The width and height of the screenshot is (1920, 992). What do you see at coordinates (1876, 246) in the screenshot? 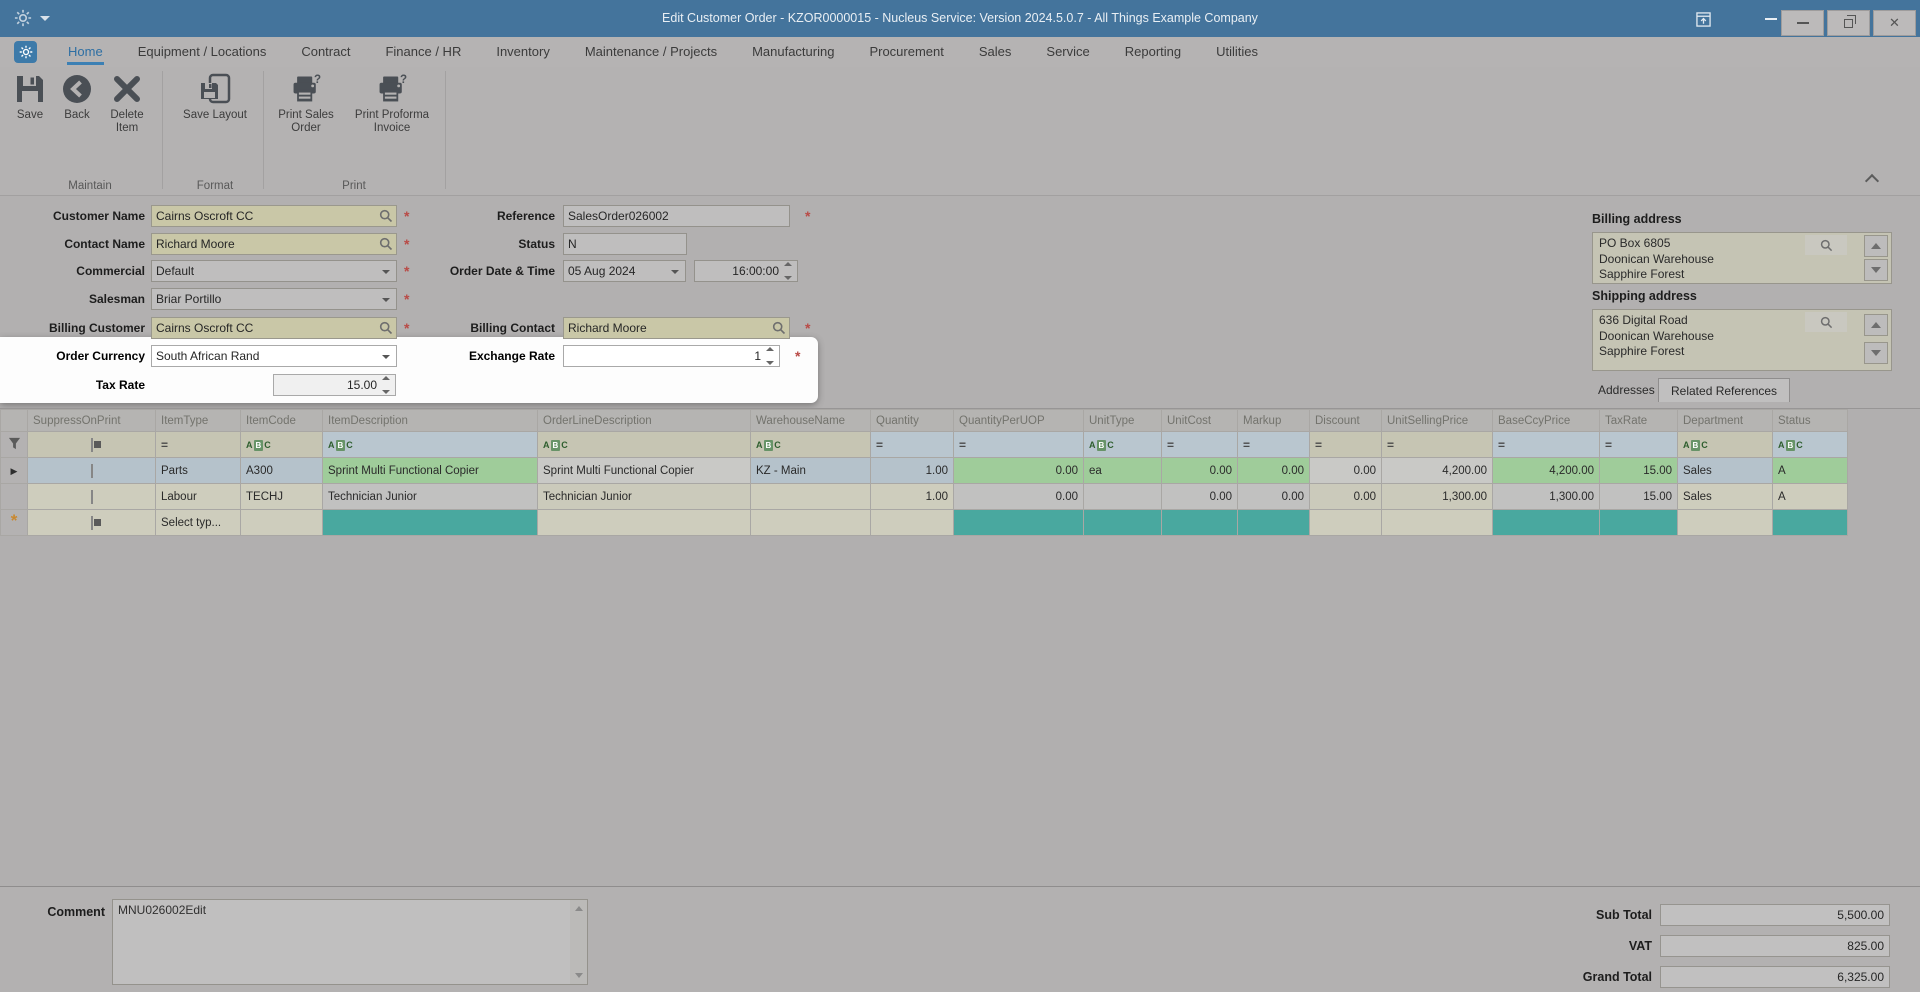
I see `scroll-up-button` at bounding box center [1876, 246].